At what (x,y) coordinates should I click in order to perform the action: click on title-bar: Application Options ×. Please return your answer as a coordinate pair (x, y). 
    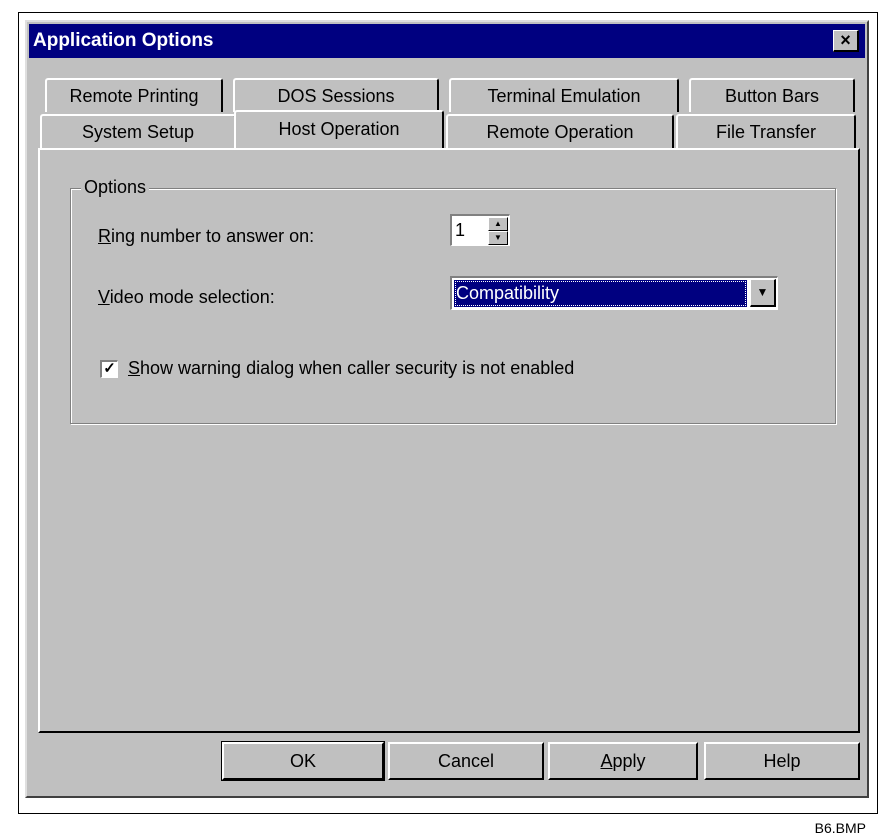
    Looking at the image, I should click on (447, 41).